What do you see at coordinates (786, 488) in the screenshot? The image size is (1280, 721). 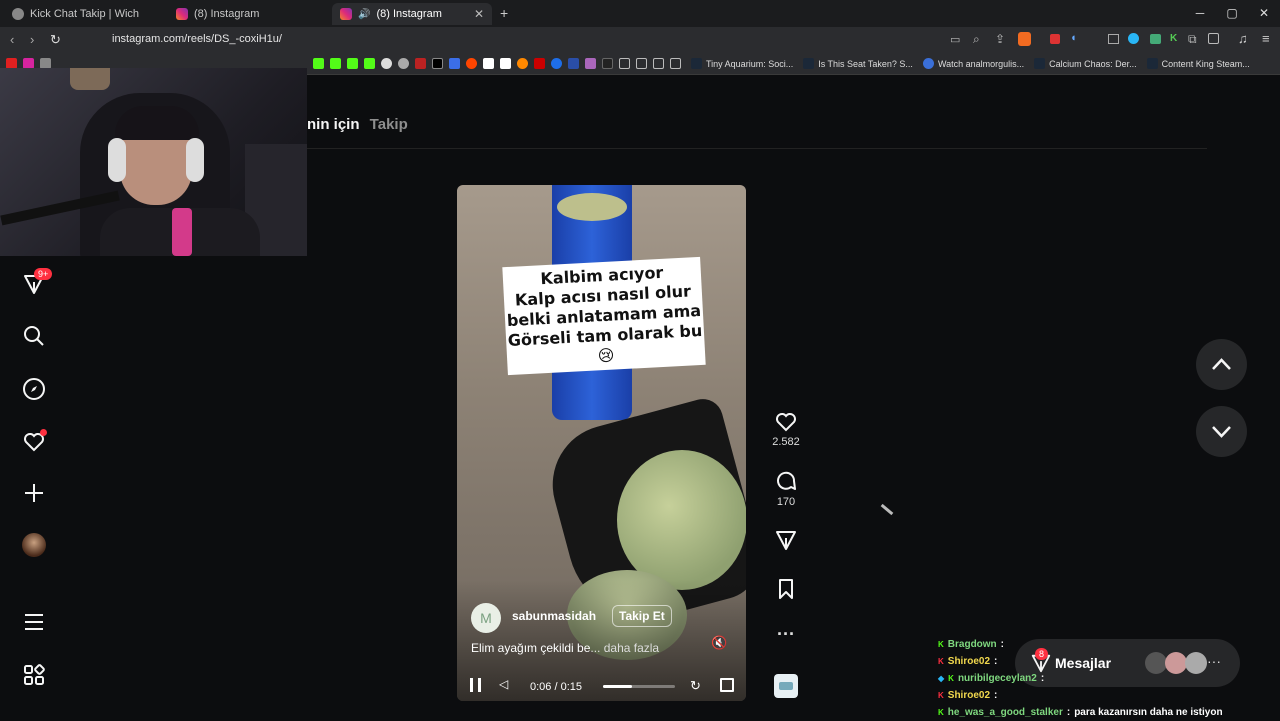 I see `comment-button: 170` at bounding box center [786, 488].